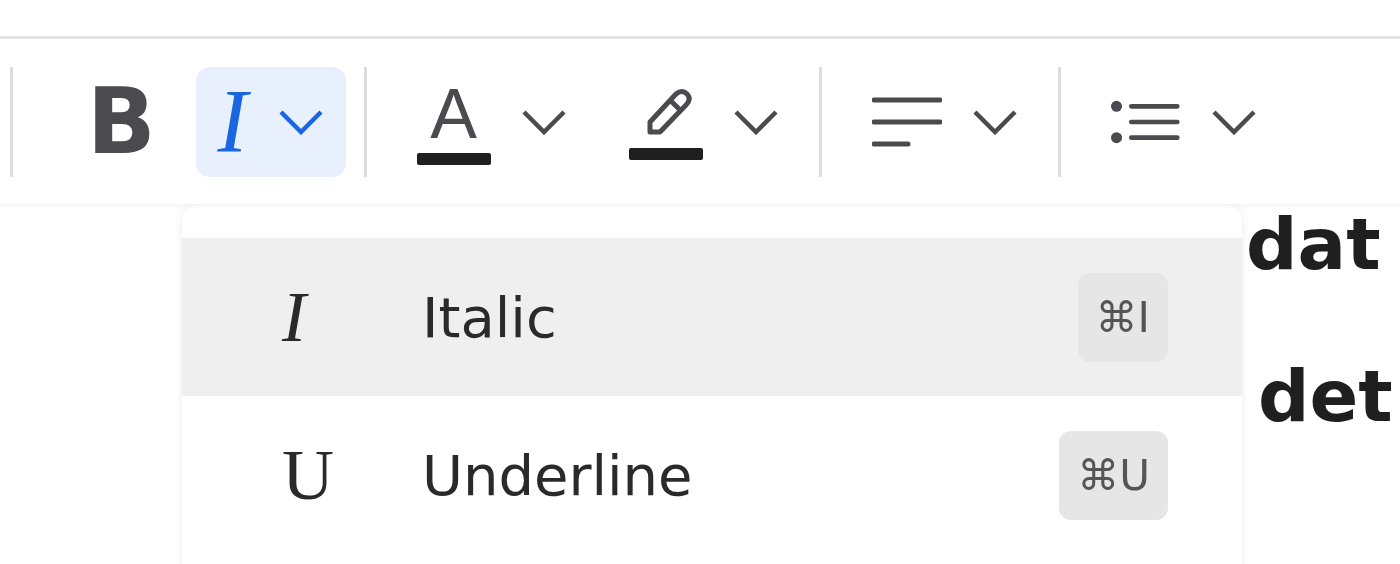  I want to click on format-icon: U, so click(352, 475).